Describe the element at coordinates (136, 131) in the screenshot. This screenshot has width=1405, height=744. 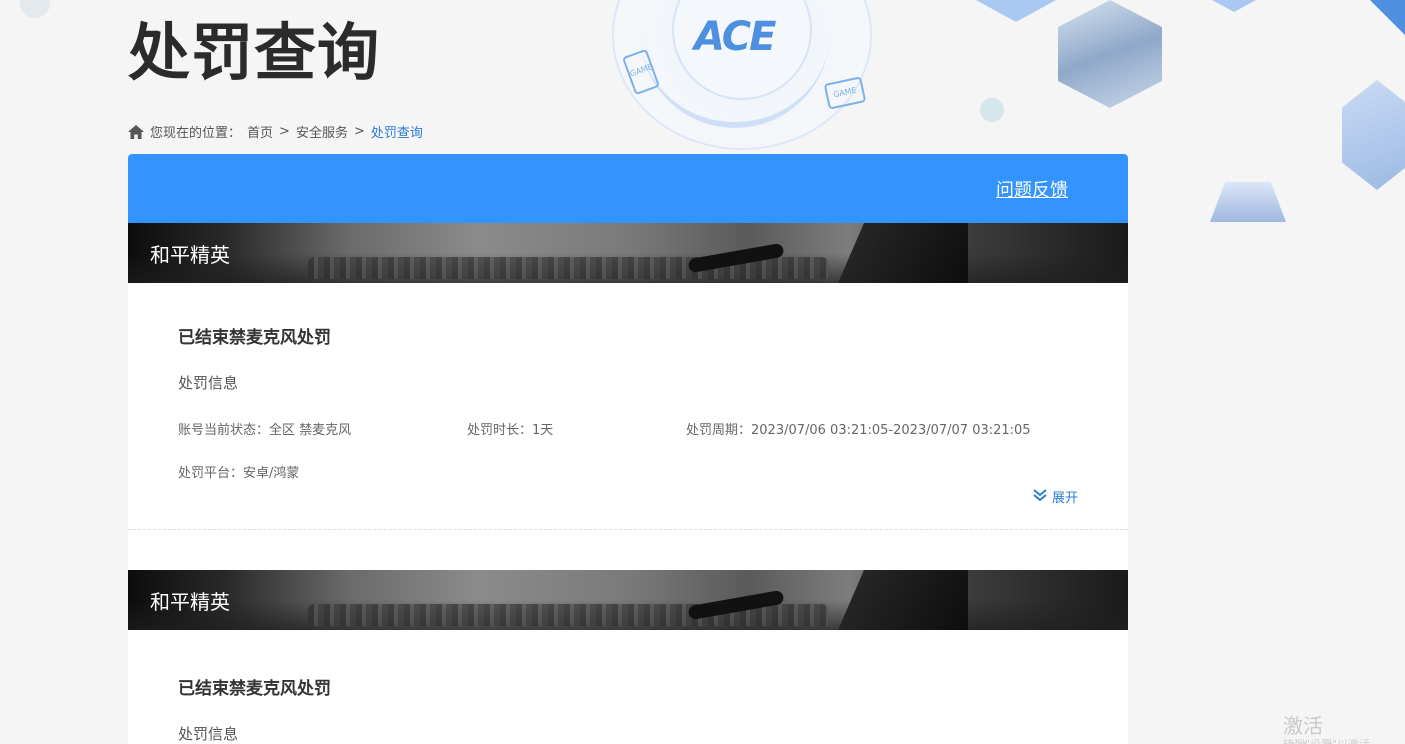
I see `home-icon` at that location.